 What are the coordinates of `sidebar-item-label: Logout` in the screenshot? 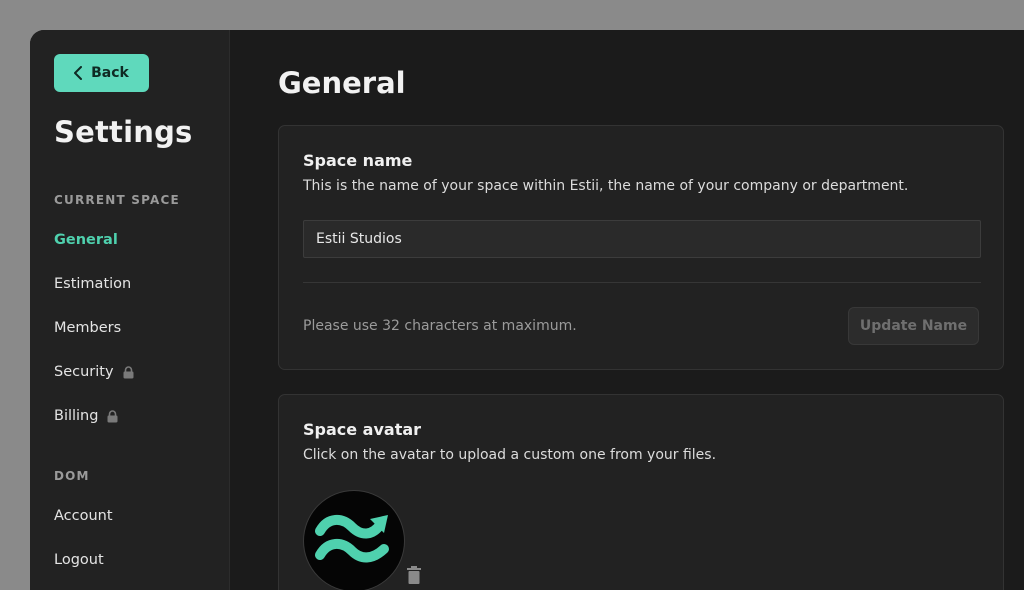 It's located at (79, 560).